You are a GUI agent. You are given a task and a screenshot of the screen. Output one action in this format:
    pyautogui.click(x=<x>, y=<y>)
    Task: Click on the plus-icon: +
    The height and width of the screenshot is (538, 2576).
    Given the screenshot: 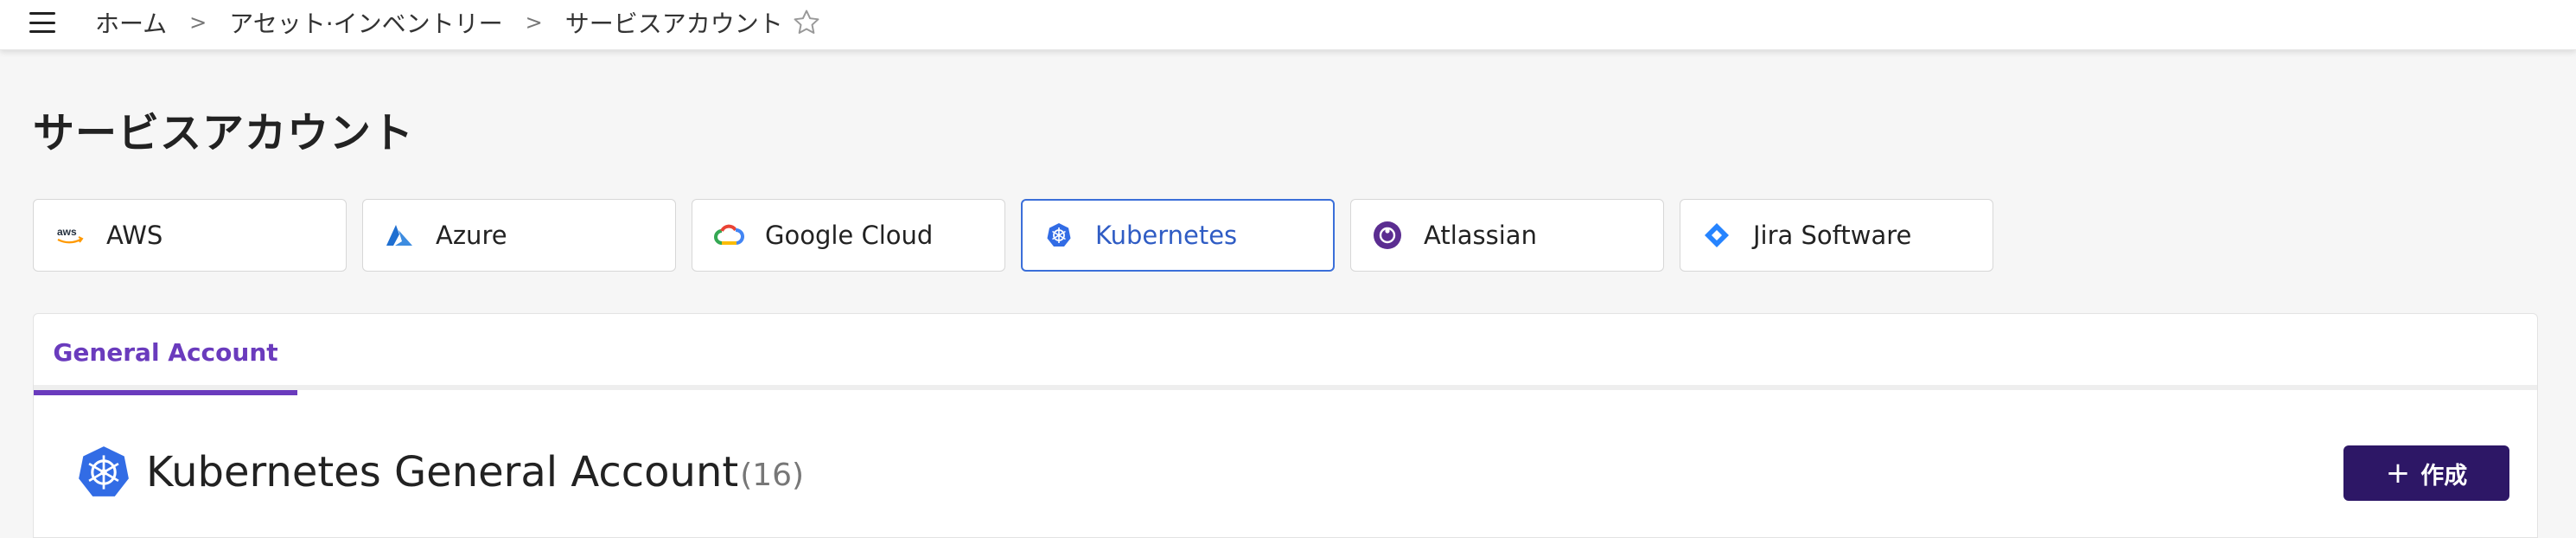 What is the action you would take?
    pyautogui.click(x=2398, y=473)
    